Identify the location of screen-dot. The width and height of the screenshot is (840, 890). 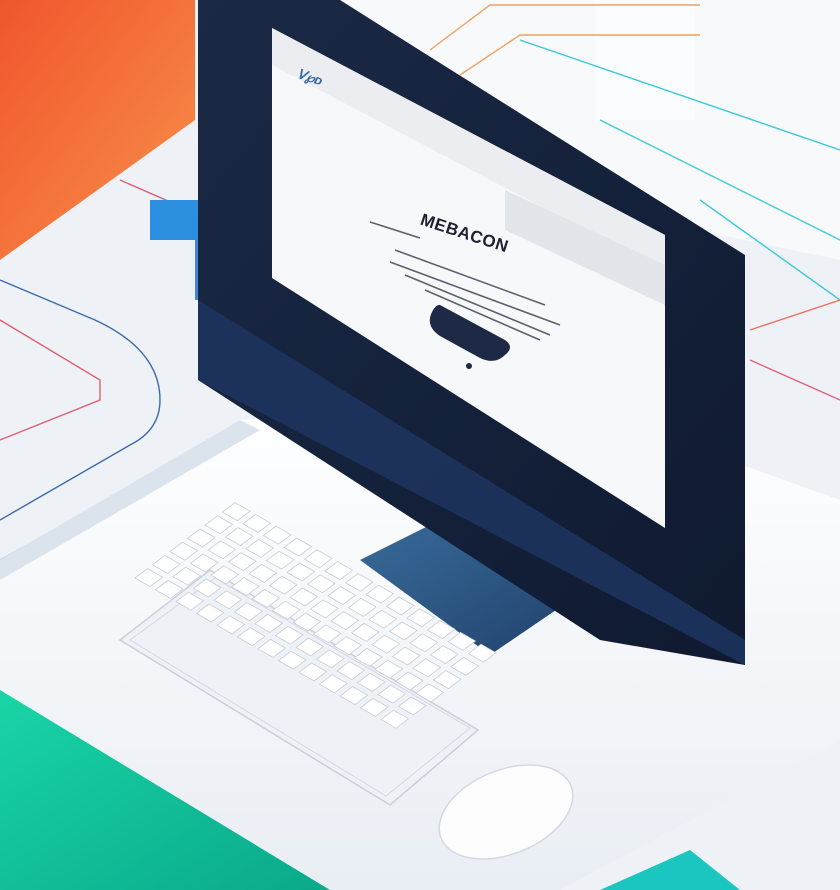
(469, 366).